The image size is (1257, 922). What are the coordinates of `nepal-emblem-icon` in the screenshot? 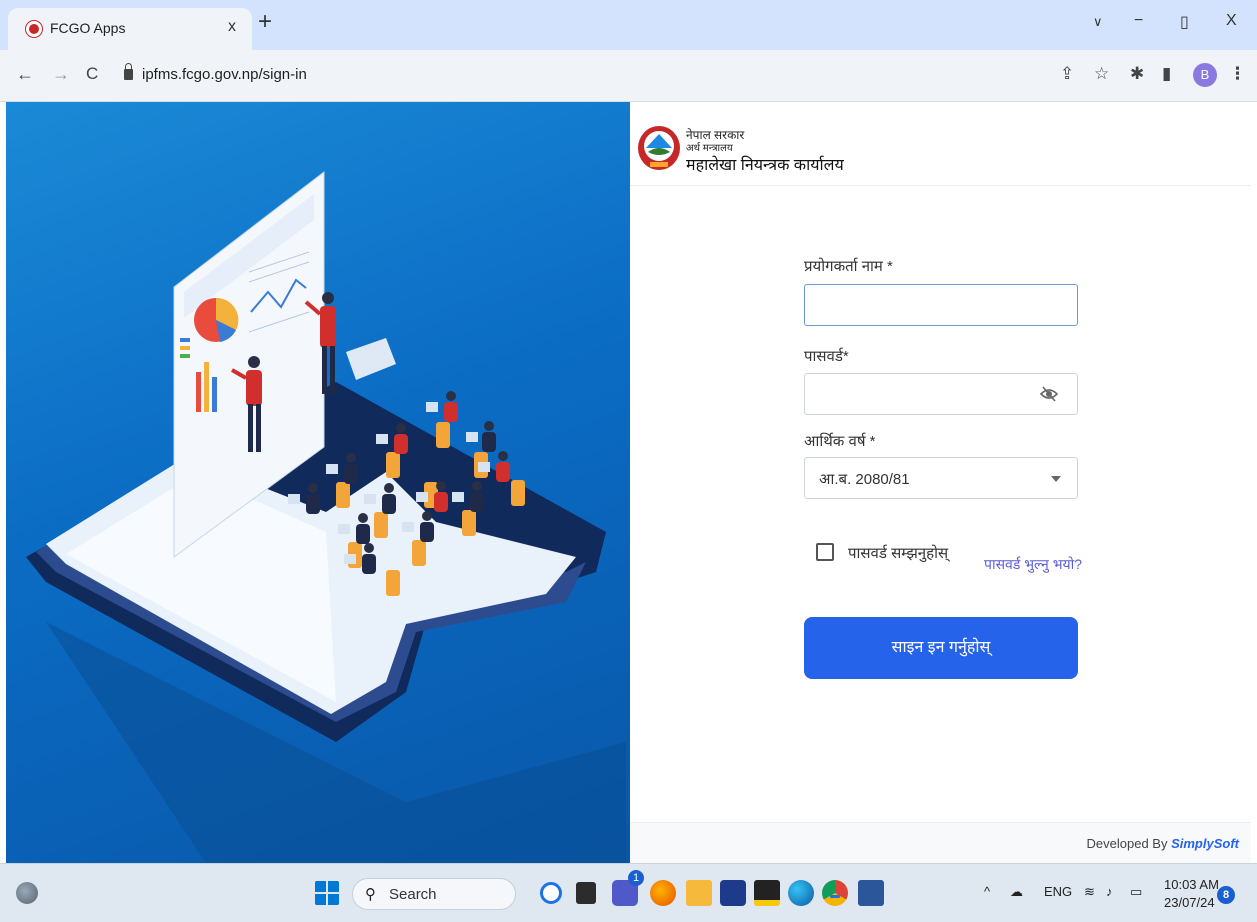 It's located at (659, 148).